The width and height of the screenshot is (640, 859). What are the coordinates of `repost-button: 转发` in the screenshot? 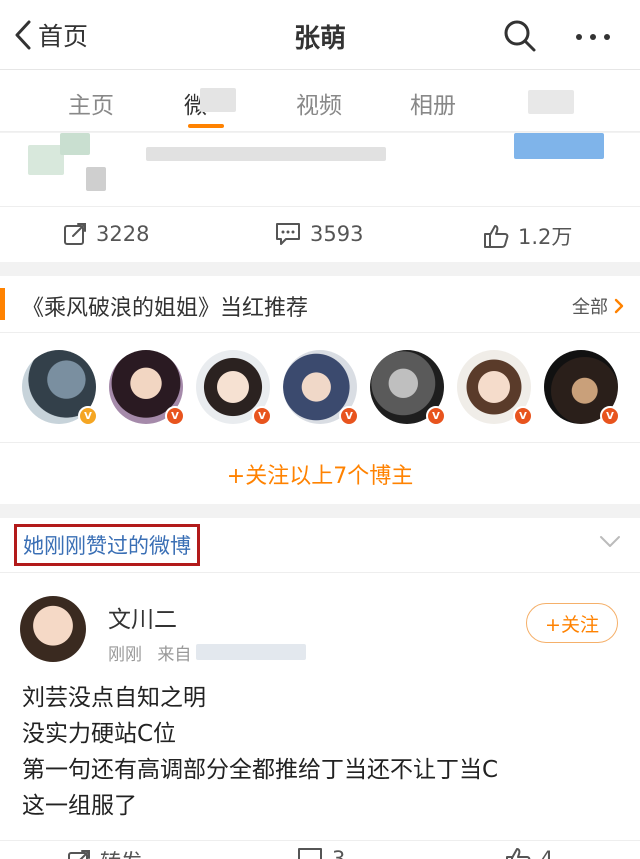 It's located at (104, 852).